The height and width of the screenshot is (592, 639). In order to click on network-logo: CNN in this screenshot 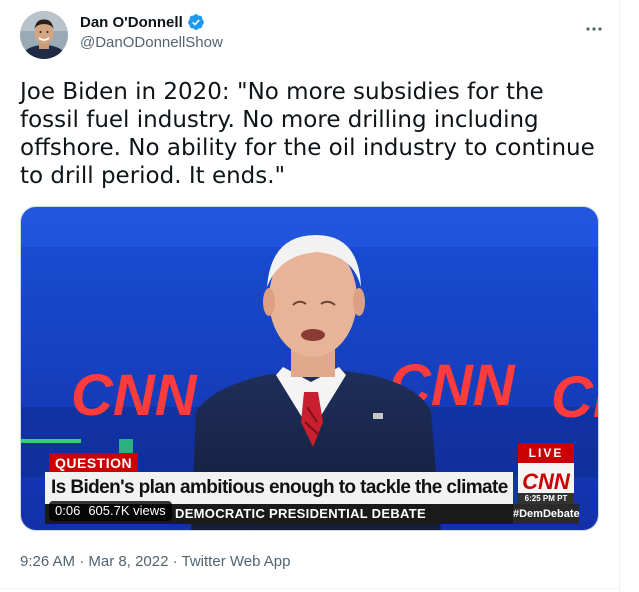, I will do `click(546, 481)`.